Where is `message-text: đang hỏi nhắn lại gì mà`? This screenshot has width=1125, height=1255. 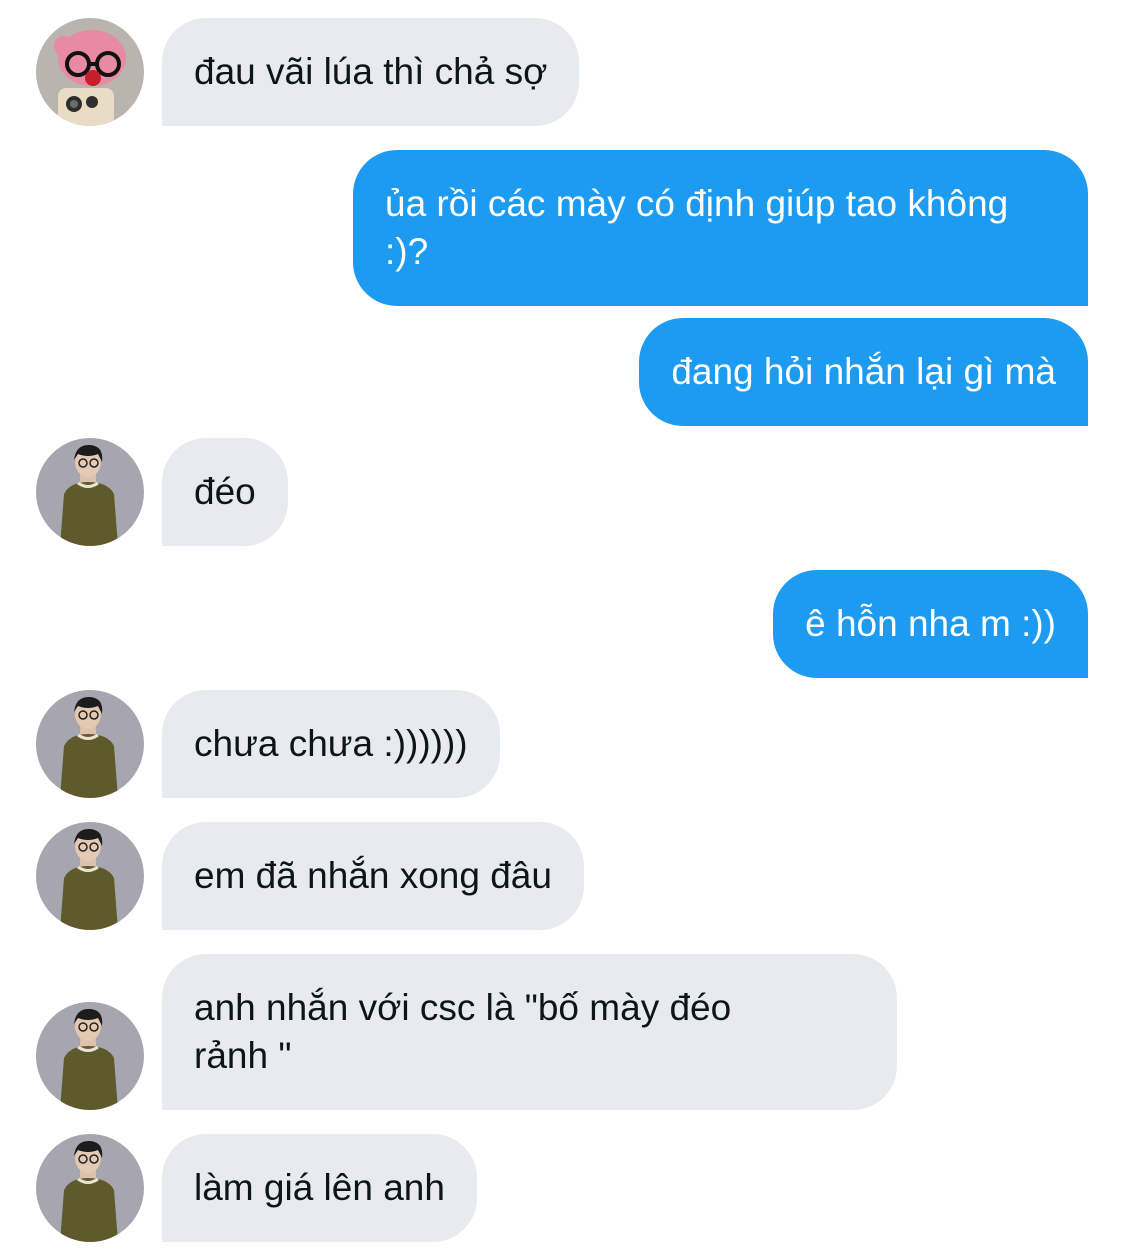
message-text: đang hỏi nhắn lại gì mà is located at coordinates (863, 371).